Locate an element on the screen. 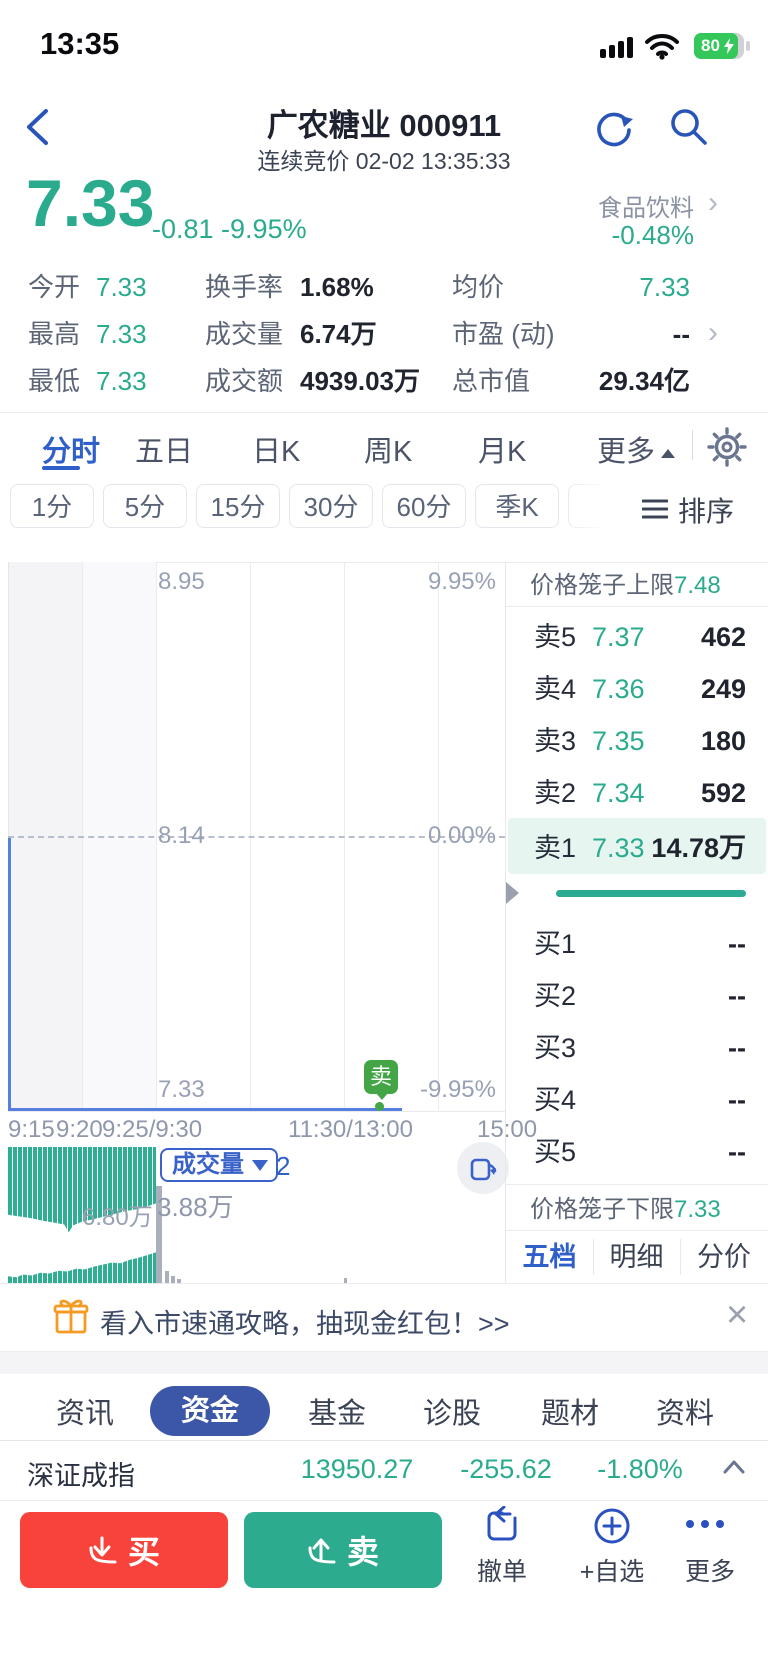  stat-value-pe: -- is located at coordinates (681, 334).